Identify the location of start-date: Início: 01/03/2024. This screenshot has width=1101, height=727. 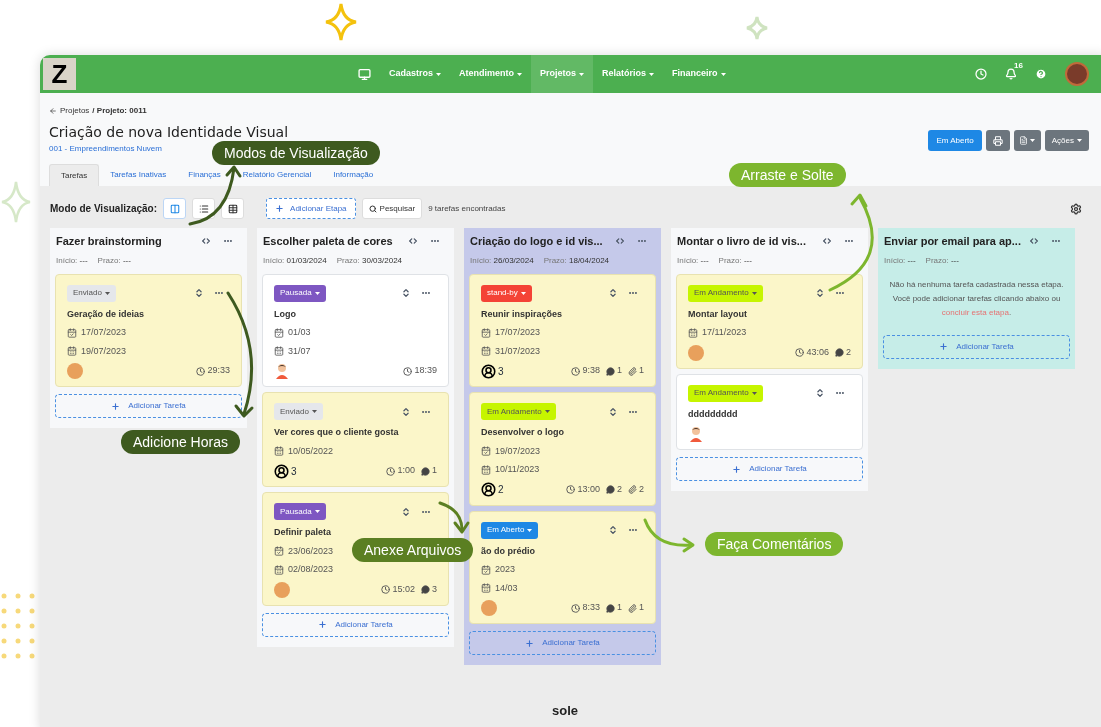
(295, 260).